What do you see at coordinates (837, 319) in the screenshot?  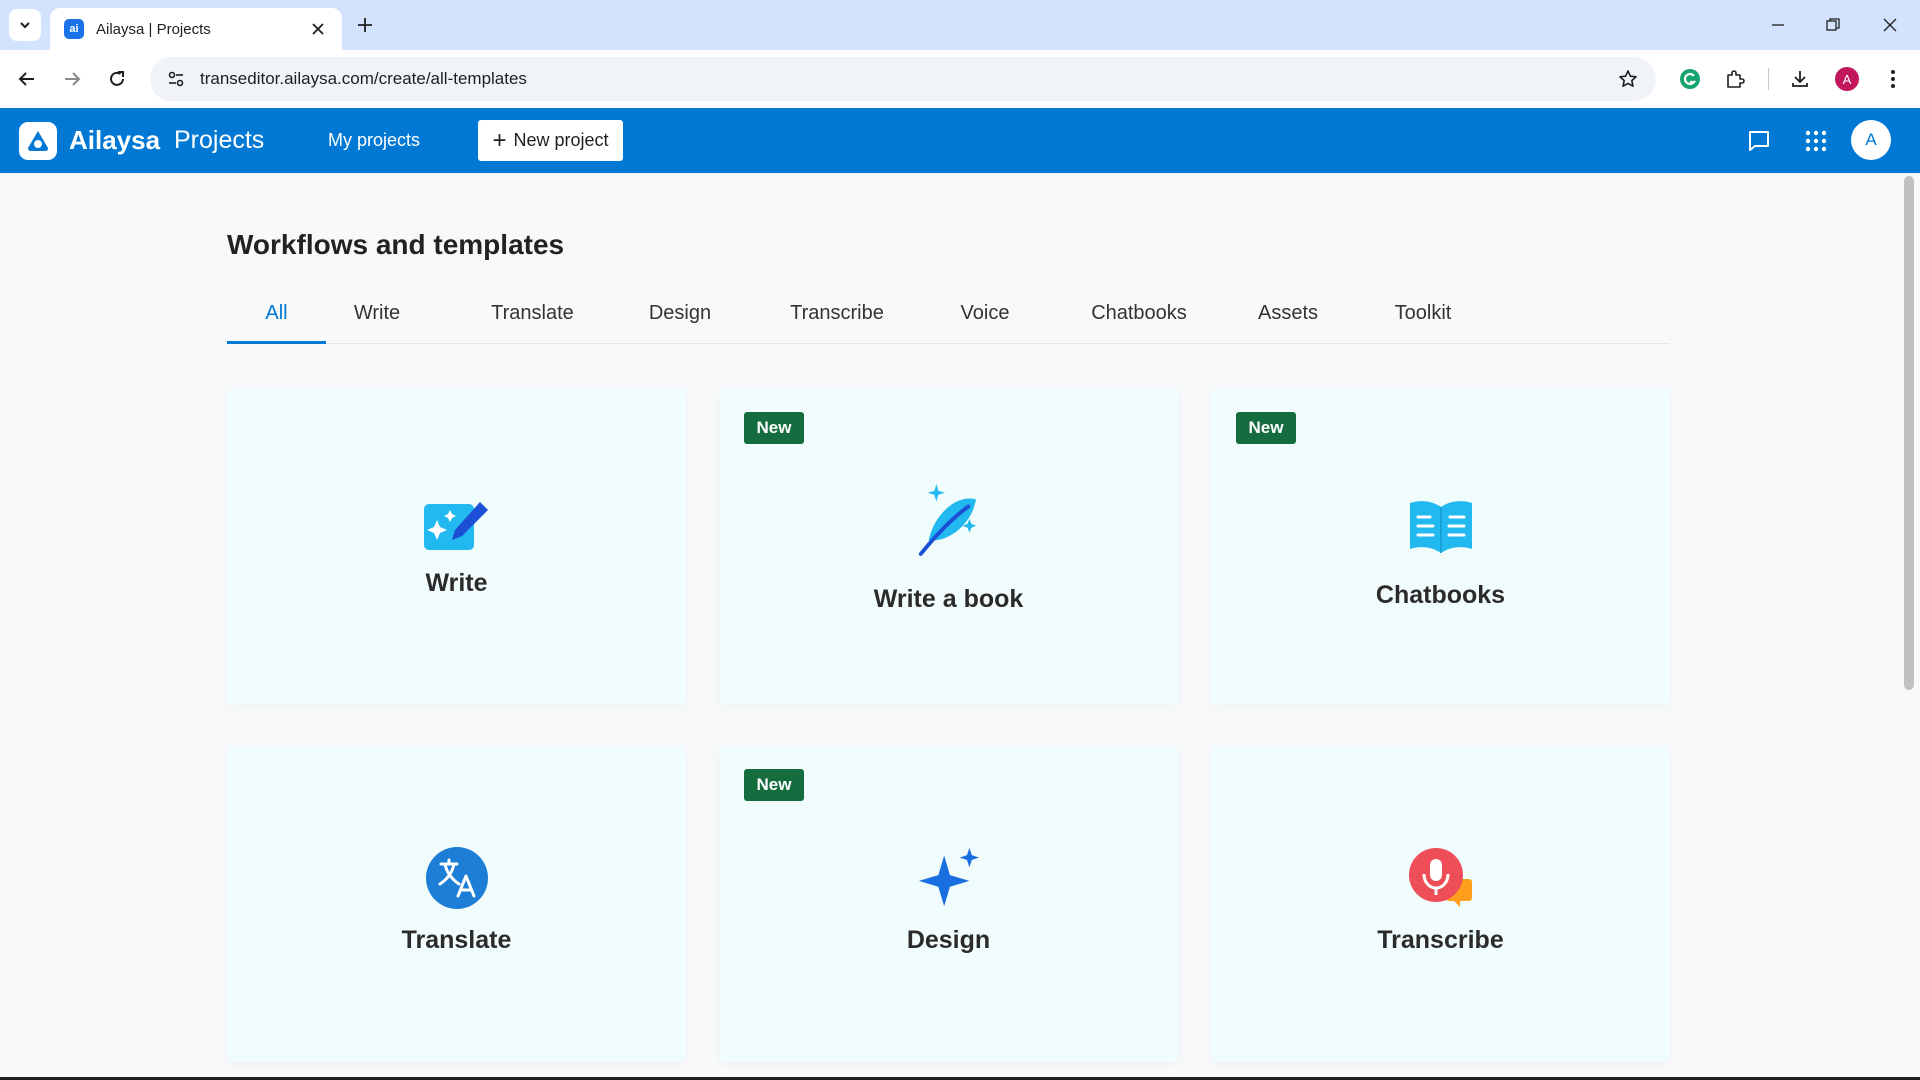 I see `tab-transcribe: Transcribe` at bounding box center [837, 319].